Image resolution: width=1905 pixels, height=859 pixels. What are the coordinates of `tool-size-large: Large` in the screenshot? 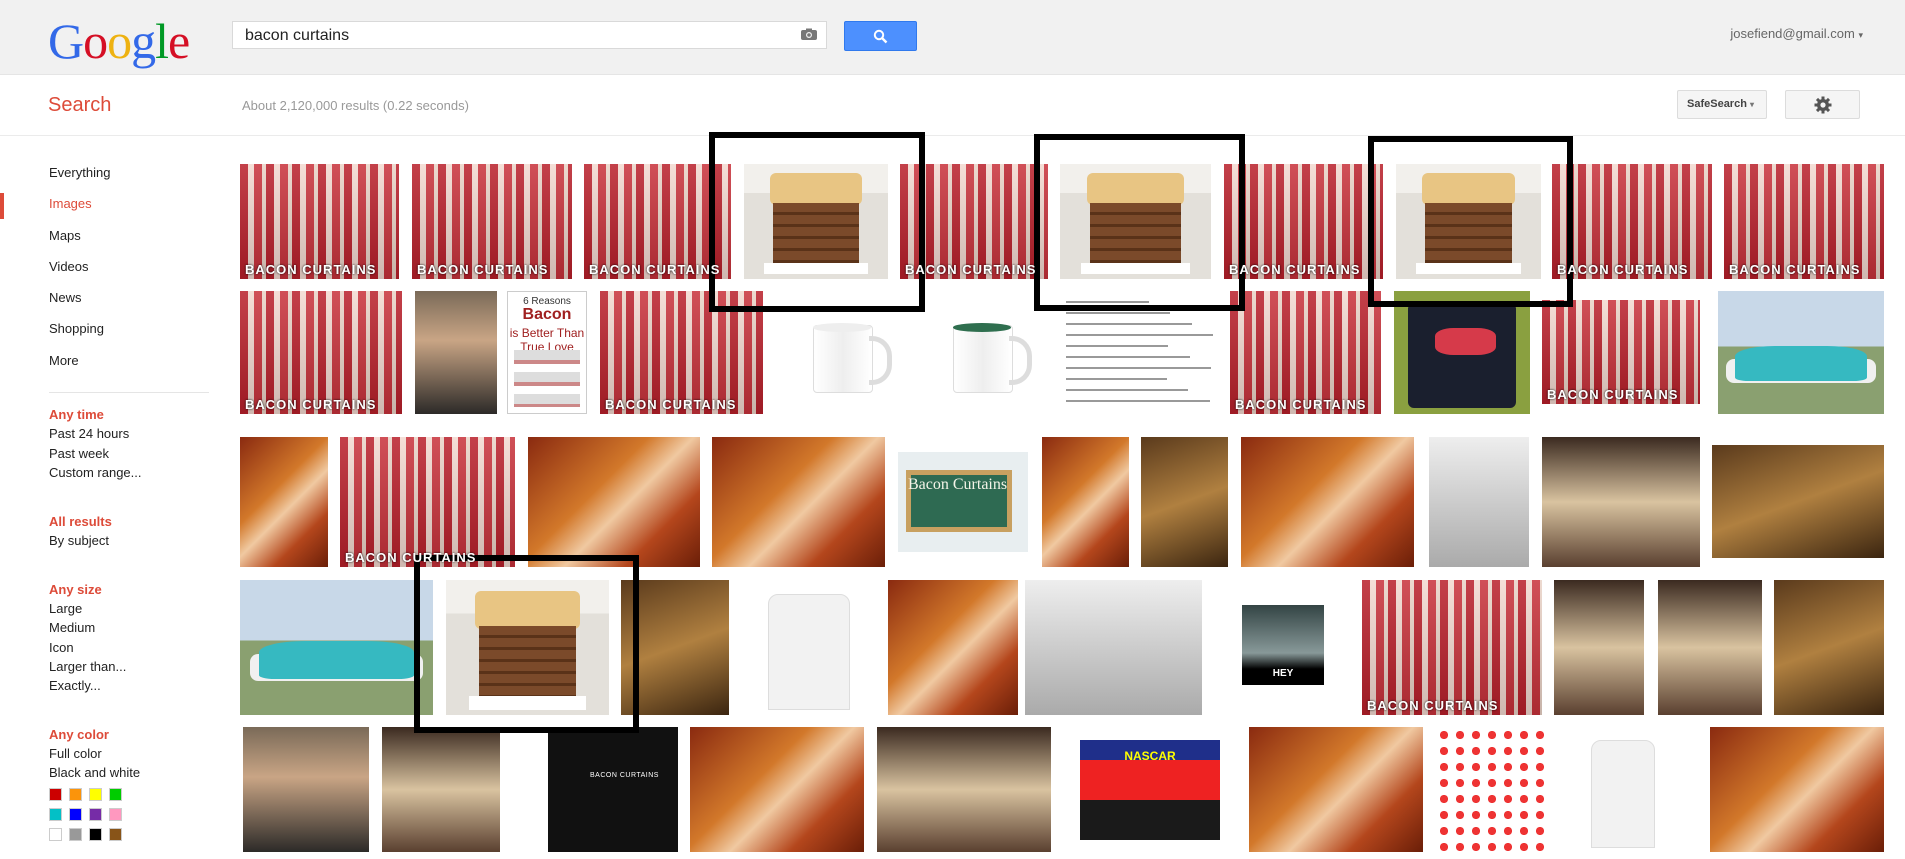 It's located at (65, 608).